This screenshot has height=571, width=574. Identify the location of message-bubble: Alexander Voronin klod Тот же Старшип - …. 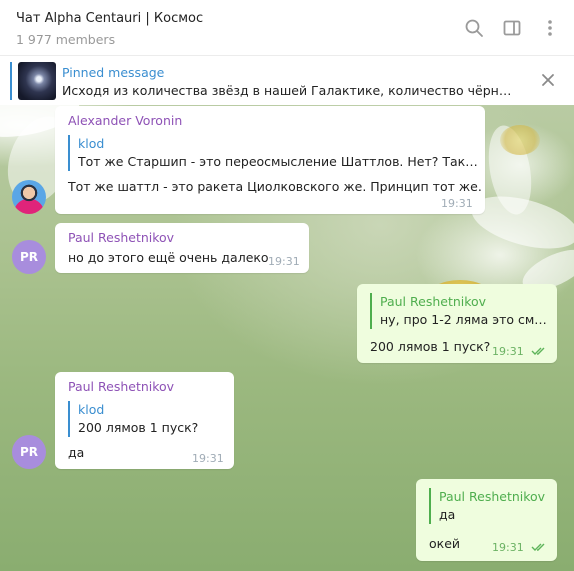
(270, 160).